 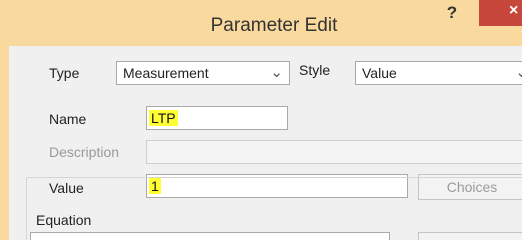 I want to click on style-select: Value ⌄, so click(x=438, y=73).